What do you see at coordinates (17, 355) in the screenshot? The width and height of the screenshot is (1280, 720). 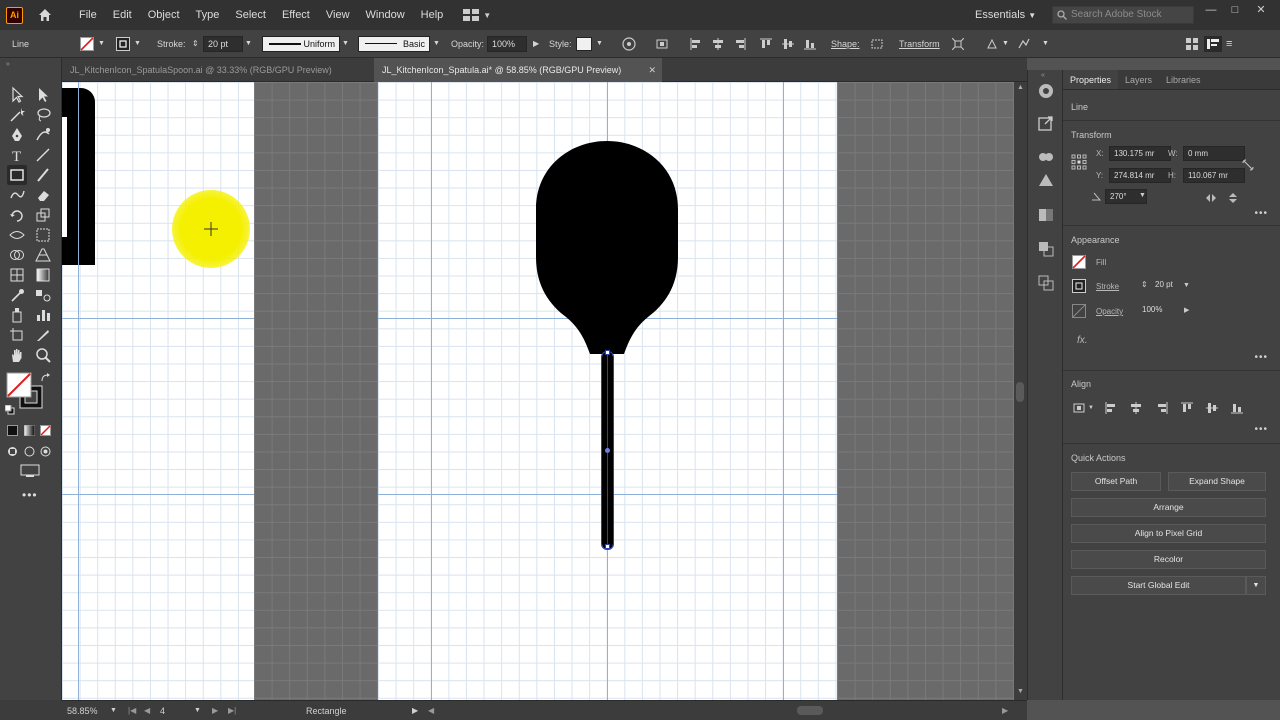 I see `hand-tool-icon` at bounding box center [17, 355].